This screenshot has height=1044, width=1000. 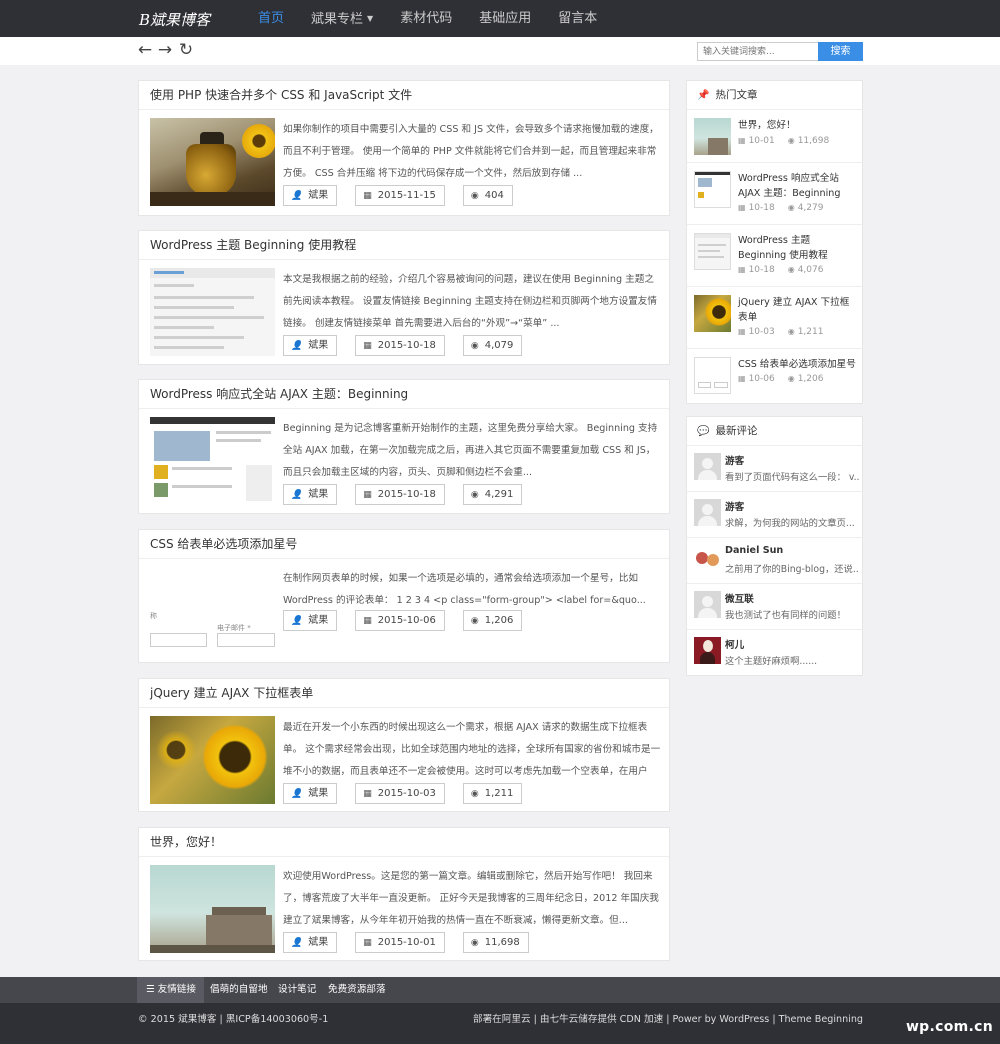 I want to click on views-badge: ◉ 404, so click(x=487, y=195).